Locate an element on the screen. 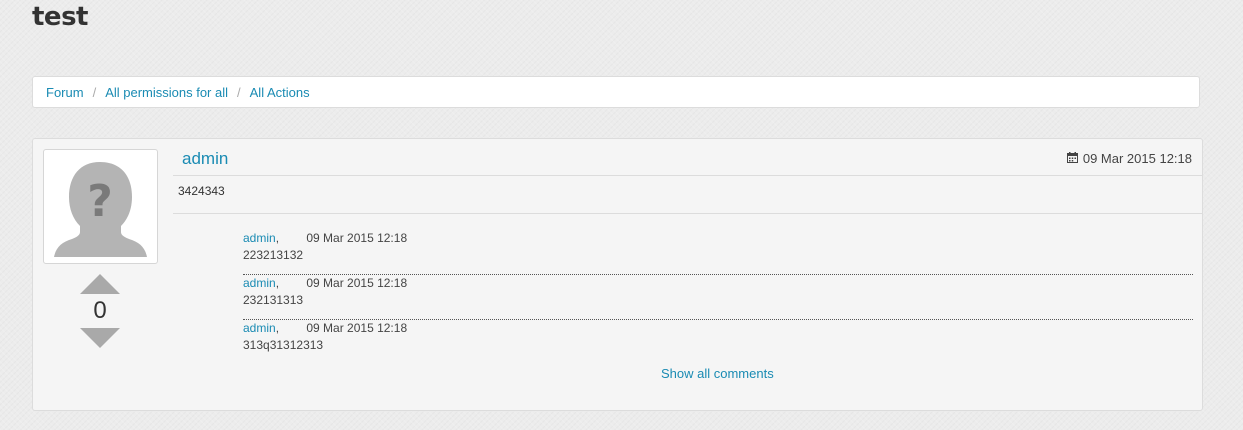  comment-item: admin, 09 Mar 2015 12:18 313q31312313 is located at coordinates (718, 343).